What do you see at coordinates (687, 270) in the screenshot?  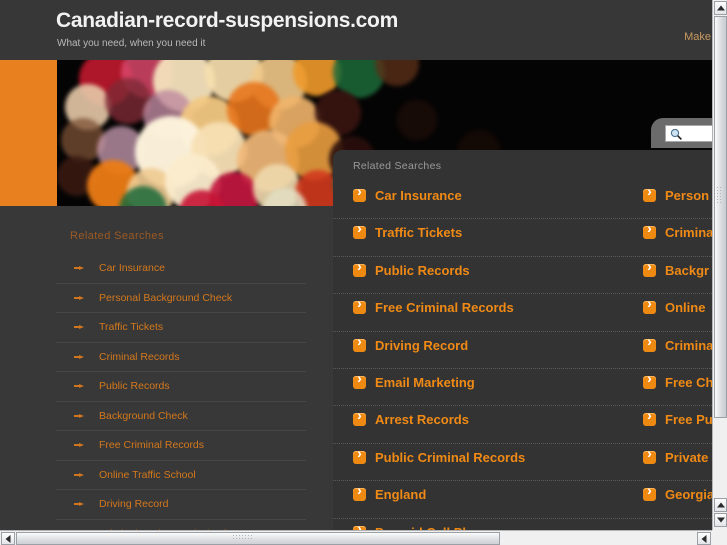 I see `overlay-link-label: Backgr` at bounding box center [687, 270].